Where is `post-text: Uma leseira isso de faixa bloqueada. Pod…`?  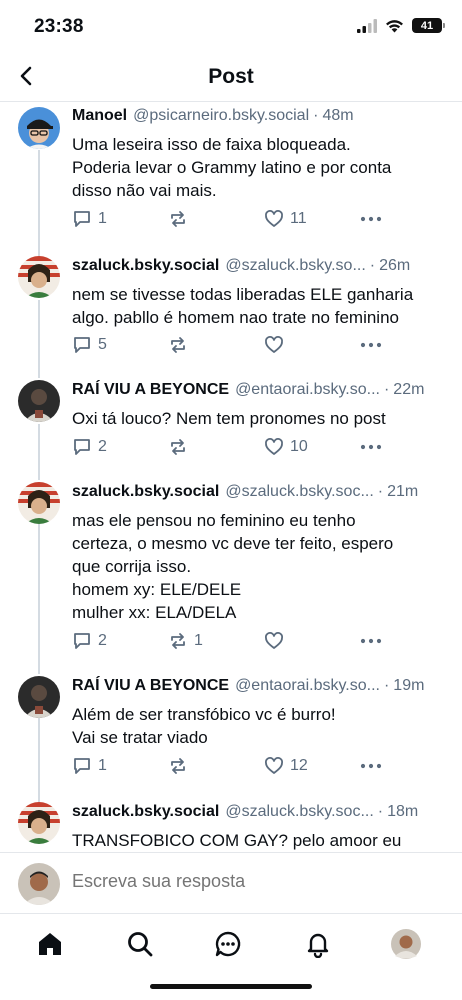
post-text: Uma leseira isso de faixa bloqueada. Pod… is located at coordinates (232, 167).